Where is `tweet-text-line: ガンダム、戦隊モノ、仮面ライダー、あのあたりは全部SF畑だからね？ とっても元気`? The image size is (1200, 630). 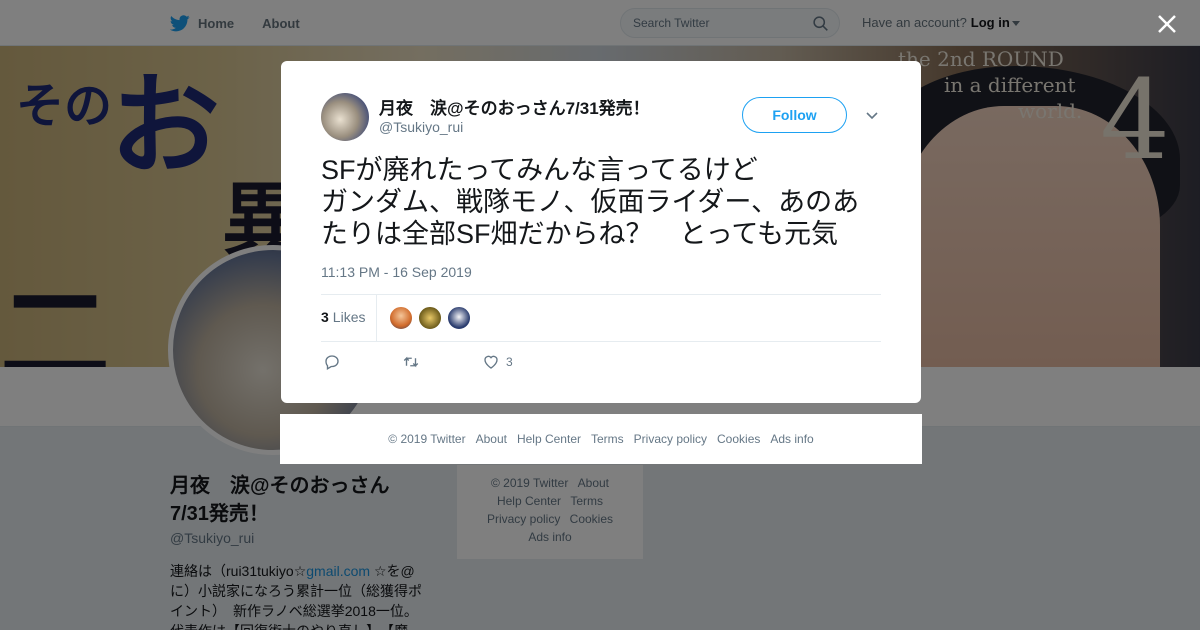 tweet-text-line: ガンダム、戦隊モノ、仮面ライダー、あのあたりは全部SF畑だからね？ とっても元気 is located at coordinates (590, 218).